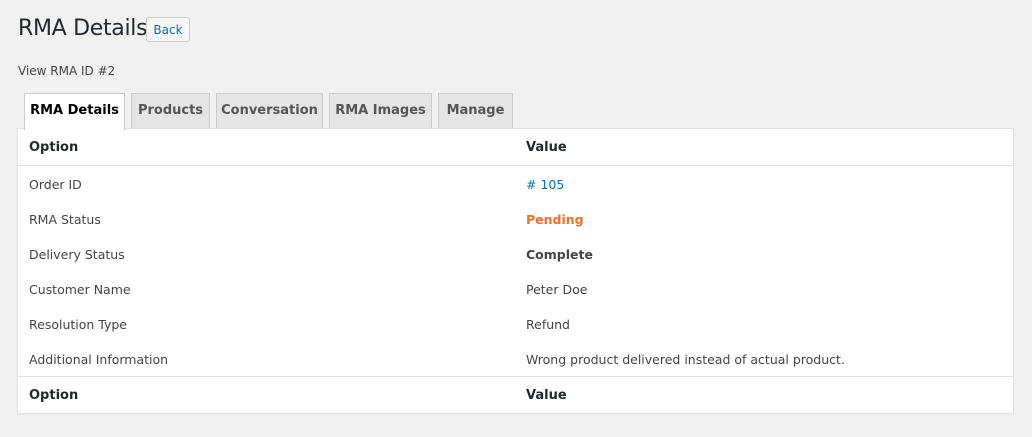 The height and width of the screenshot is (437, 1032). I want to click on tab-products: Products, so click(170, 110).